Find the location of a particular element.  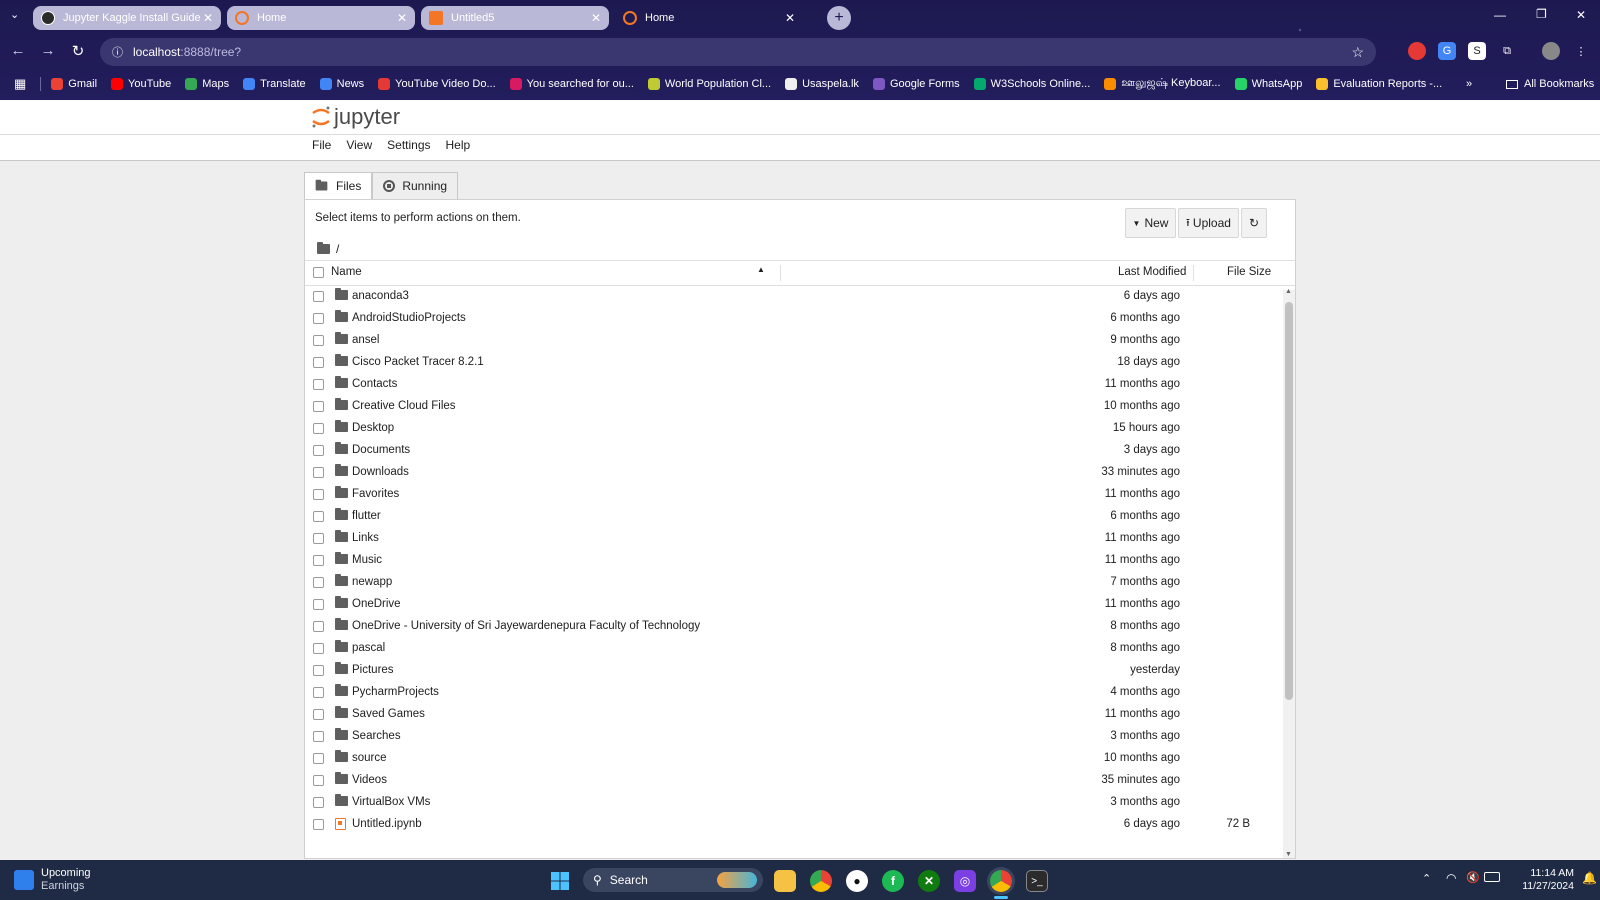

bookmark-star-icon: ☆ is located at coordinates (1357, 52).